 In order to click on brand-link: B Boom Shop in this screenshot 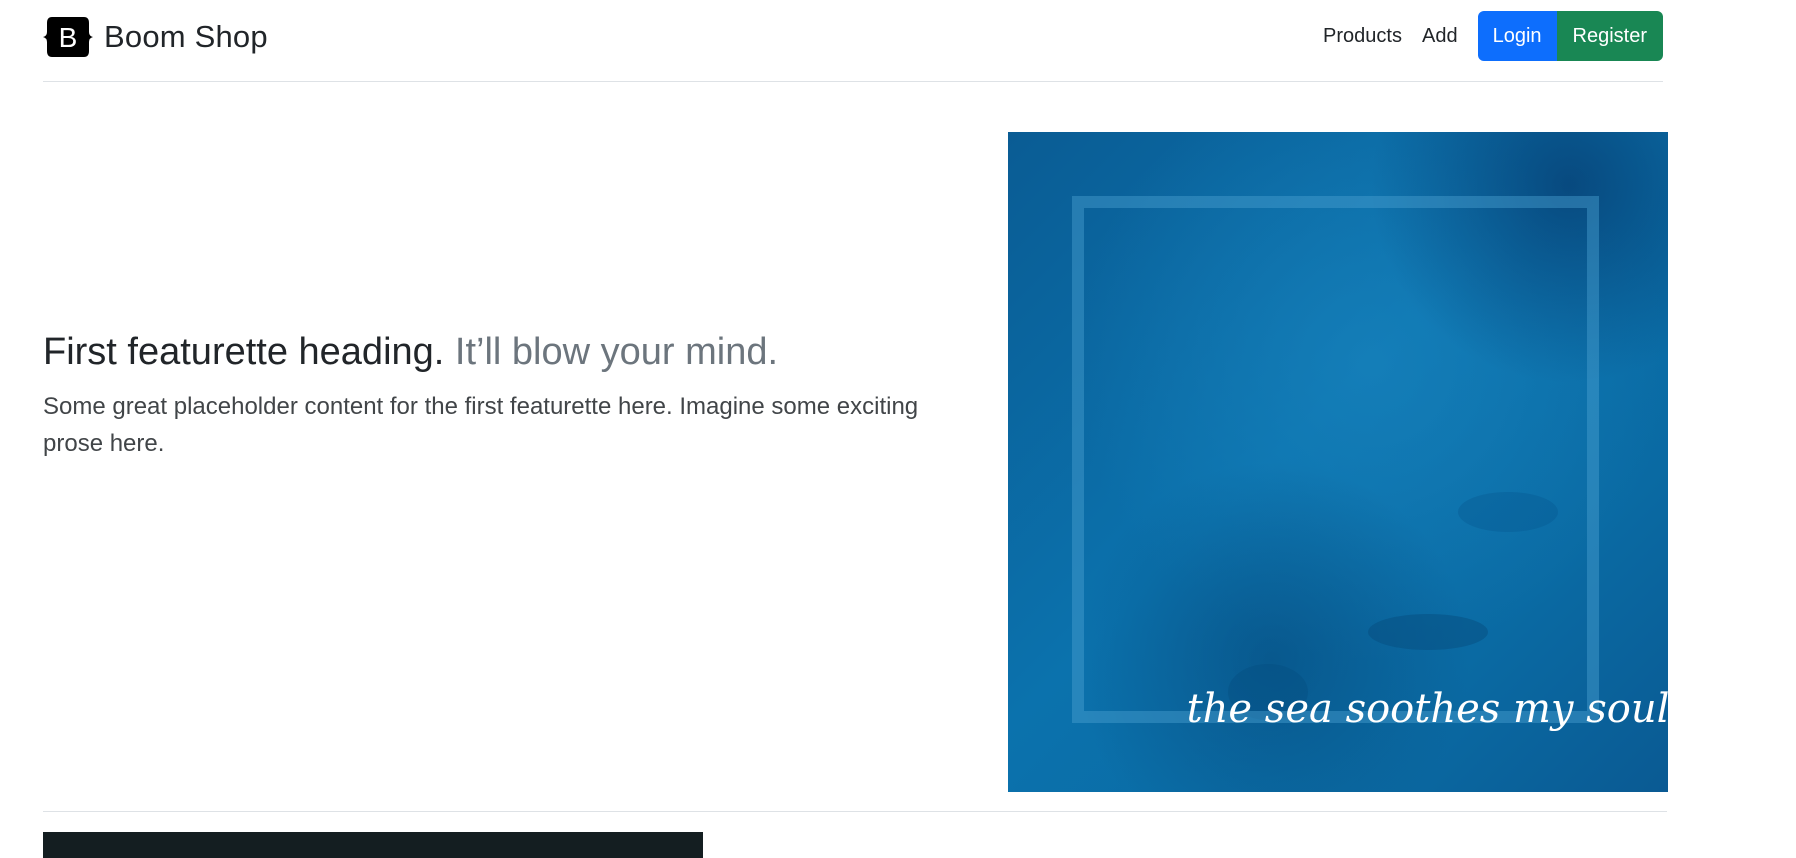, I will do `click(155, 37)`.